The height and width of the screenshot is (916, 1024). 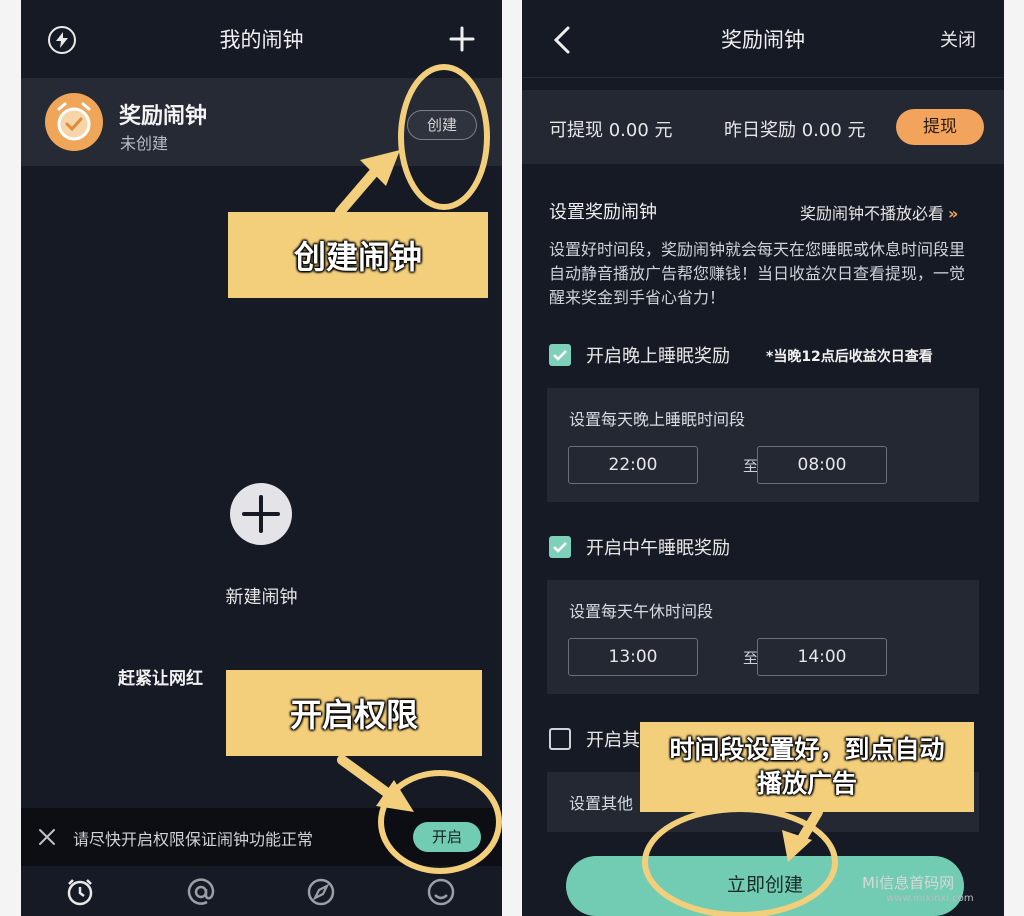 I want to click on callout-auto-play: 时间段设置好，到点自动播放广告, so click(x=807, y=767).